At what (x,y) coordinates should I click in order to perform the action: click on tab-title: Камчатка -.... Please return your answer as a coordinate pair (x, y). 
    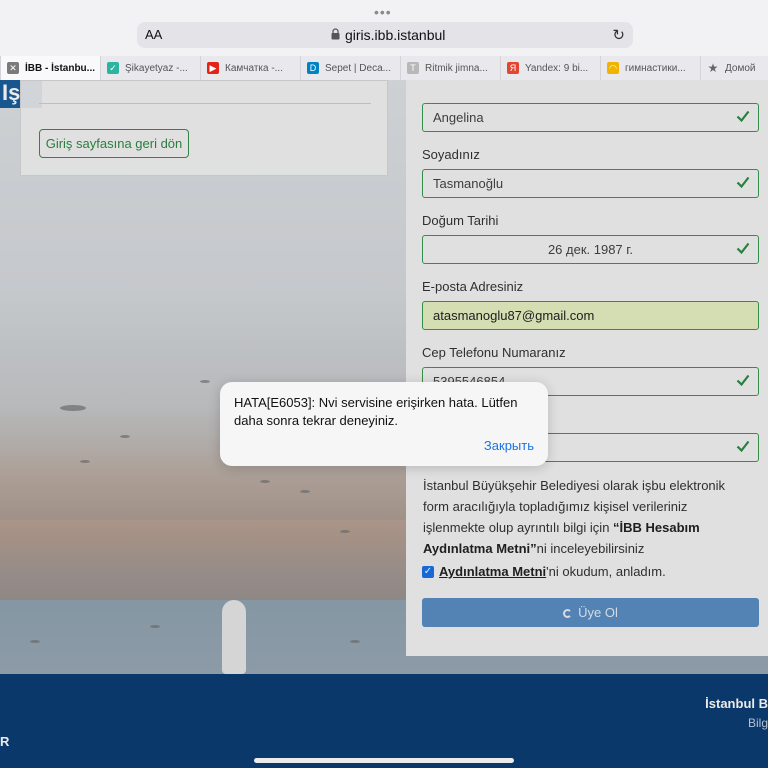
    Looking at the image, I should click on (254, 68).